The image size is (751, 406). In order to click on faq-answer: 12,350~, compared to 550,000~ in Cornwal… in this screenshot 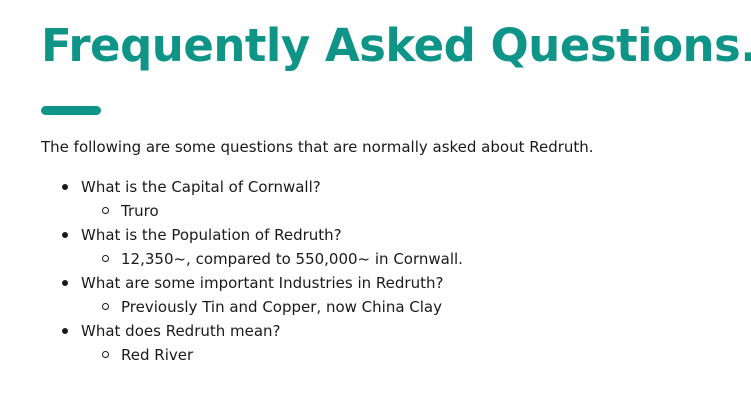, I will do `click(252, 259)`.